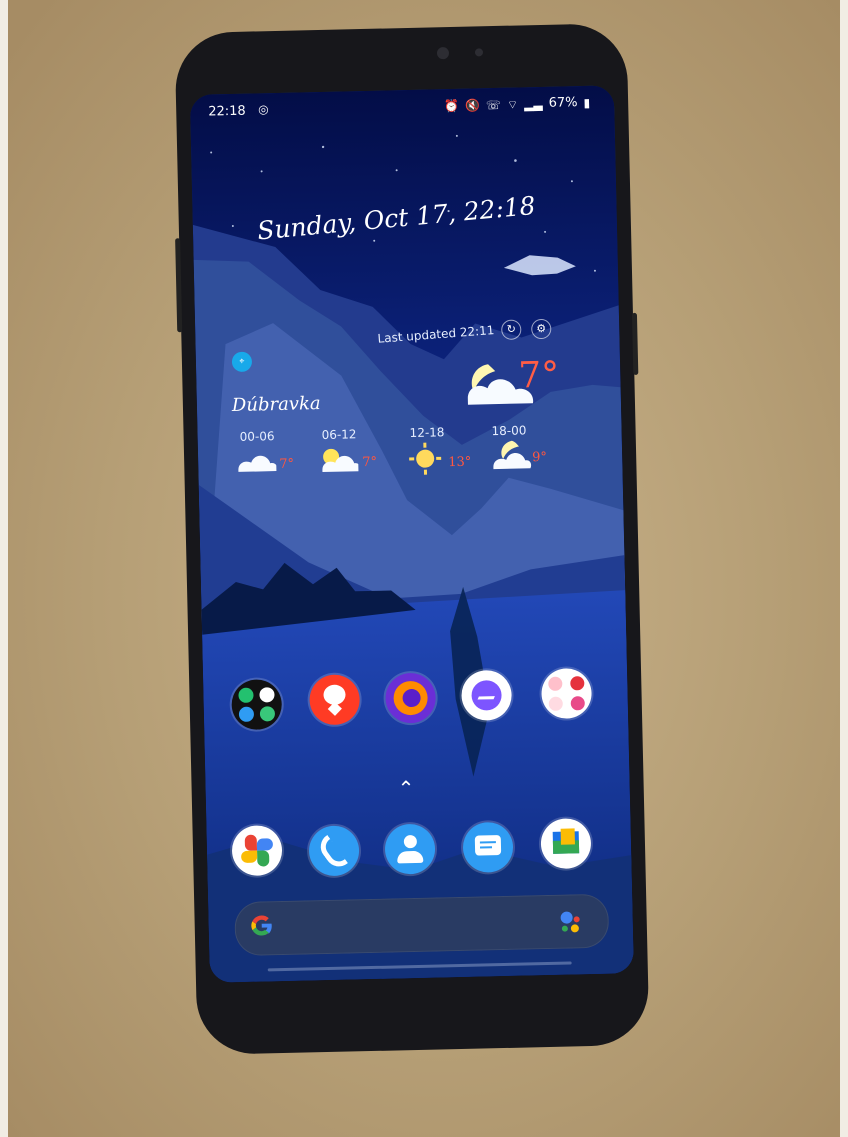 The image size is (848, 1137). Describe the element at coordinates (533, 103) in the screenshot. I see `signal-icon: ▂▃` at that location.